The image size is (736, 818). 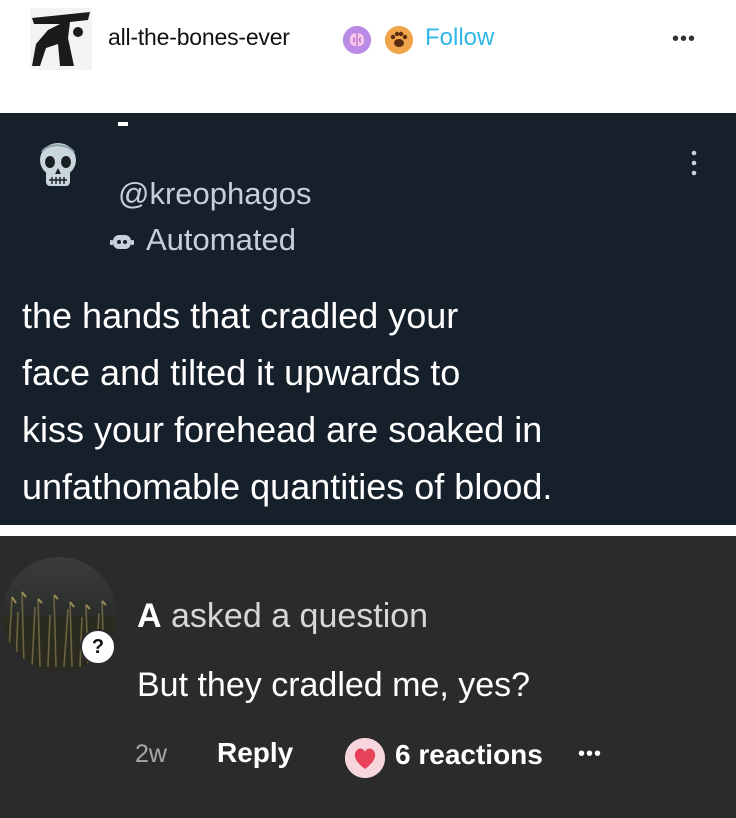 I want to click on tweet-line: face and tilted it upwards to, so click(x=241, y=372).